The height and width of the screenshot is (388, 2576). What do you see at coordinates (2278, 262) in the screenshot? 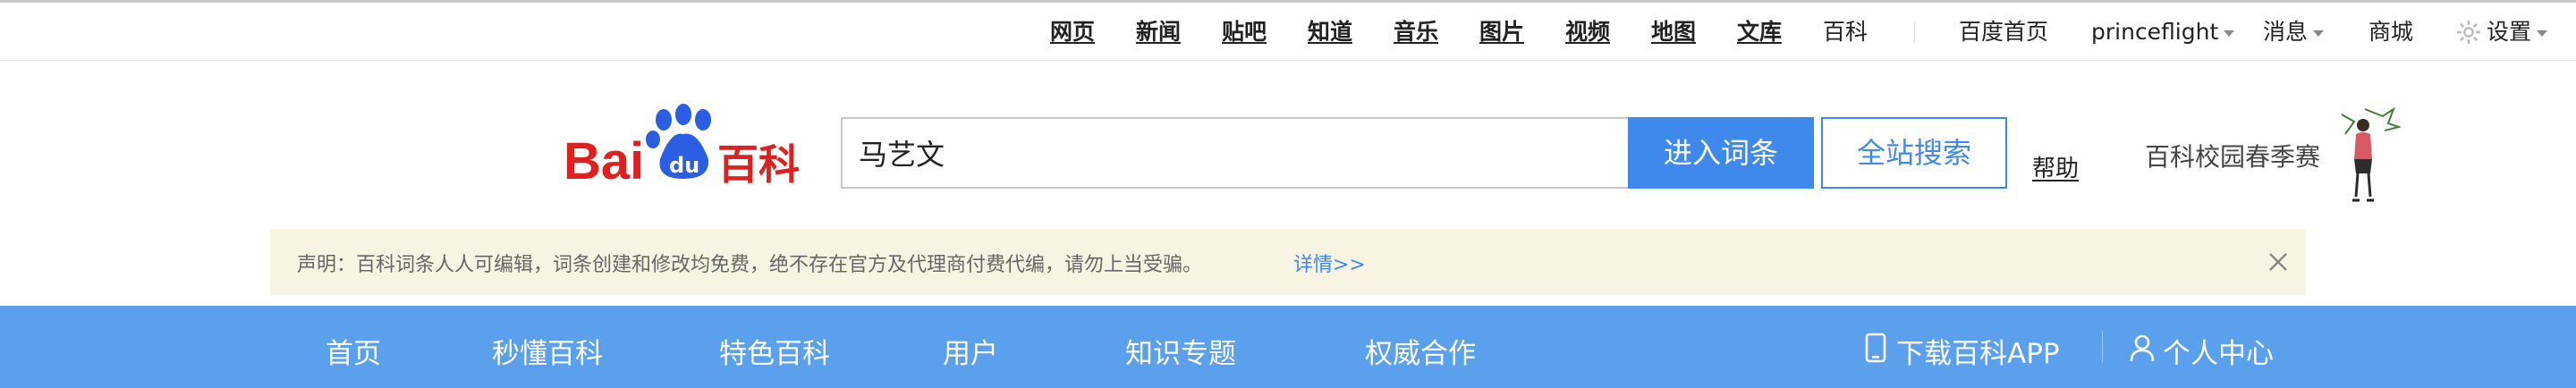
I see `close-icon` at bounding box center [2278, 262].